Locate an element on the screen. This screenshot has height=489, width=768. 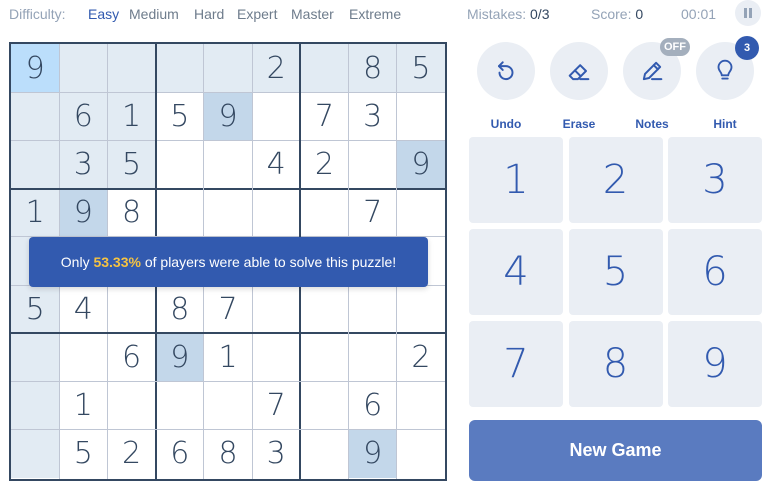
board-cell-r4c2: 9 is located at coordinates (83, 212).